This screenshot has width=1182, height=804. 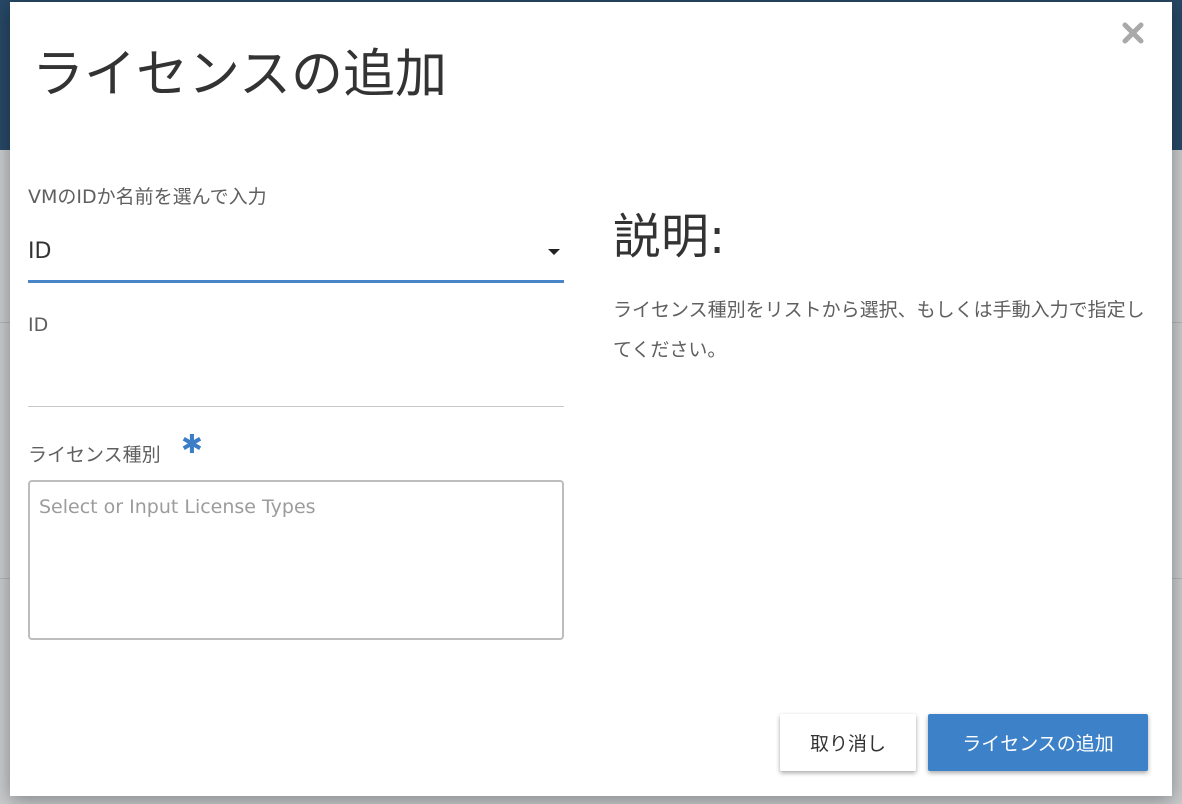 What do you see at coordinates (192, 445) in the screenshot?
I see `required-asterisk-icon: ✱` at bounding box center [192, 445].